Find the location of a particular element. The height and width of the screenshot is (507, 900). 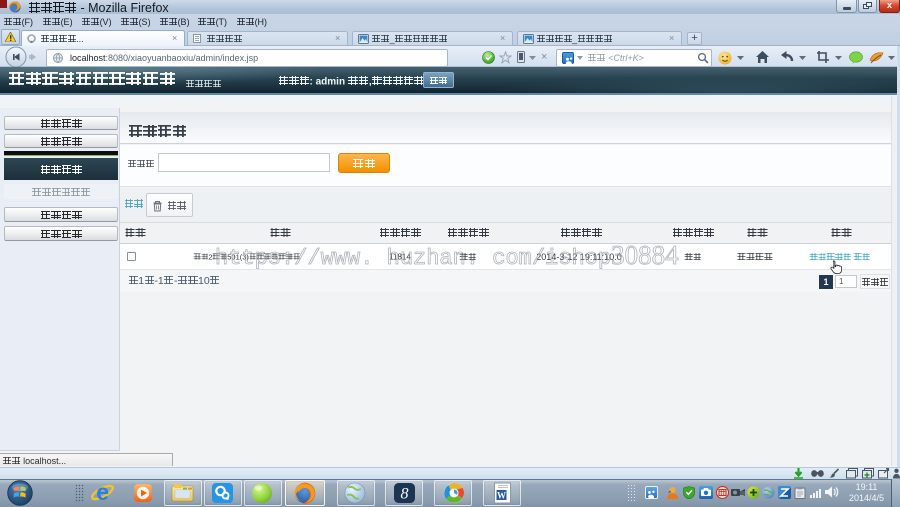

svg-text: W is located at coordinates (501, 496).